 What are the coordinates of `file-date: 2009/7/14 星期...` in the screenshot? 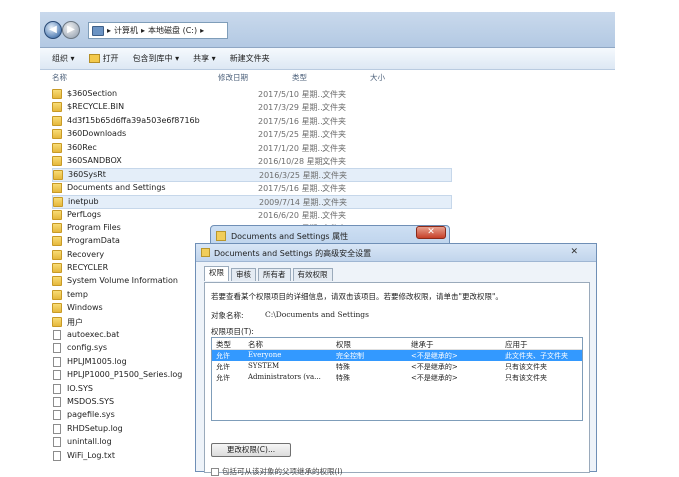 It's located at (293, 203).